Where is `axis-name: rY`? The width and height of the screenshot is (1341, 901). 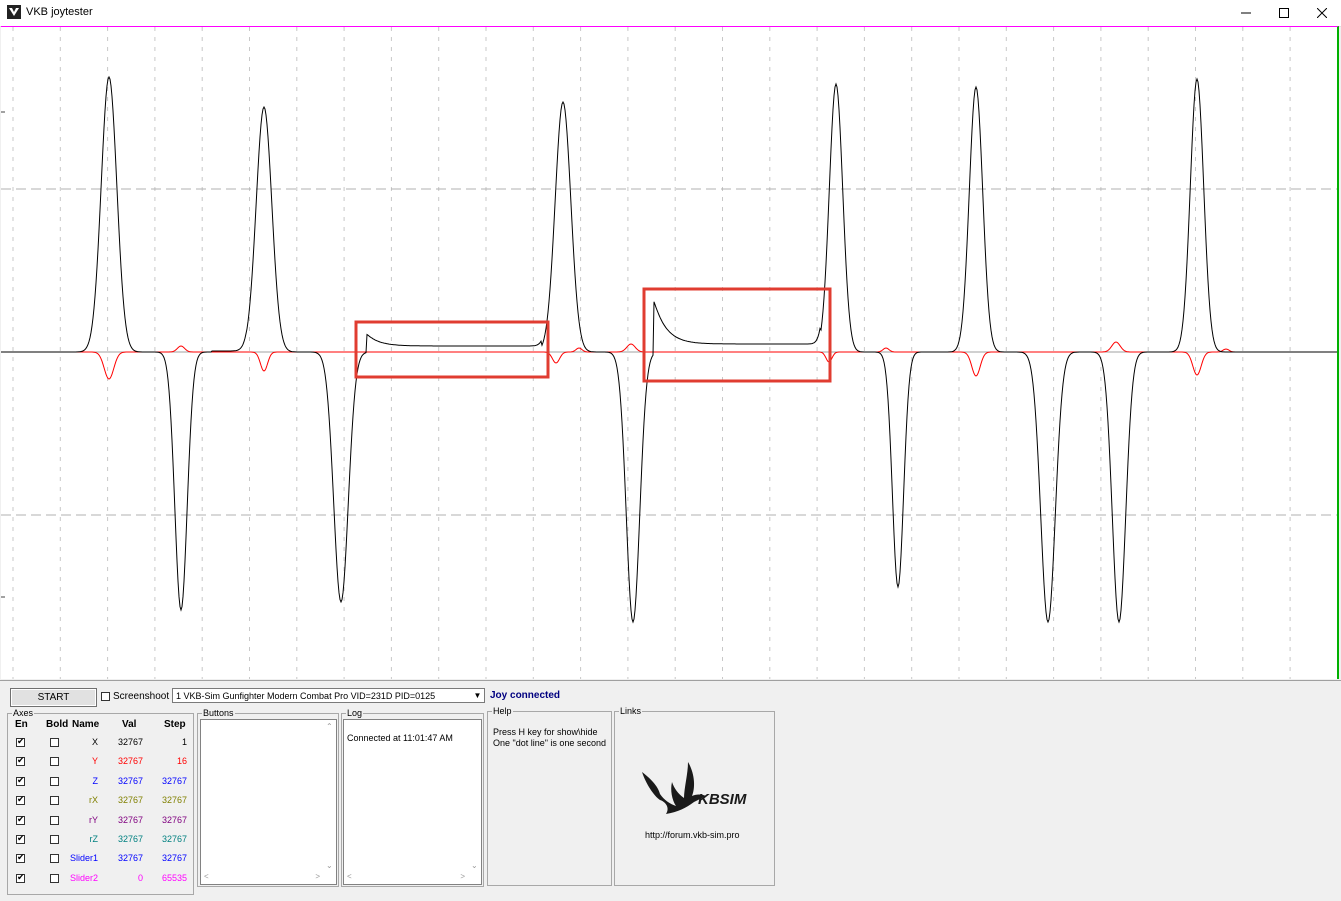
axis-name: rY is located at coordinates (93, 819).